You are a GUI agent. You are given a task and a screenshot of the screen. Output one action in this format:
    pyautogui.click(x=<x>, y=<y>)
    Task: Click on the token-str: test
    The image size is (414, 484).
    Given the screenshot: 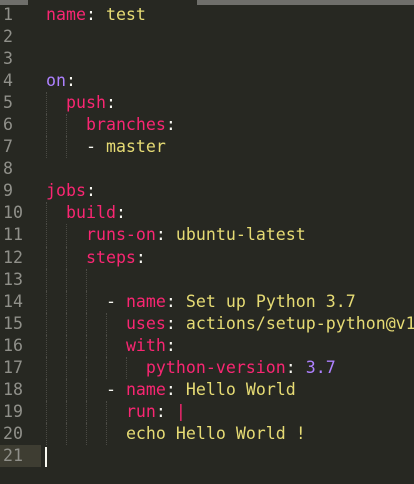 What is the action you would take?
    pyautogui.click(x=125, y=14)
    